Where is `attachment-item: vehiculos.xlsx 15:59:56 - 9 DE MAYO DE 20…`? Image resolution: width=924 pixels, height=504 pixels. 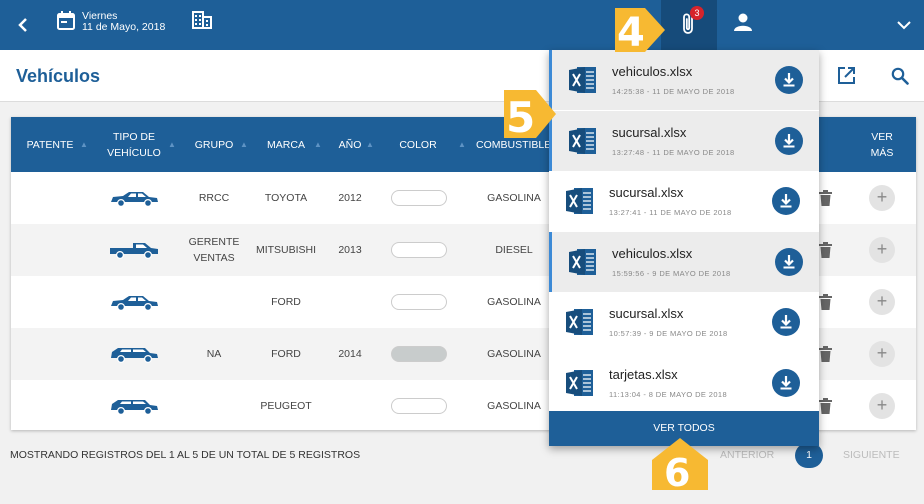 attachment-item: vehiculos.xlsx 15:59:56 - 9 DE MAYO DE 20… is located at coordinates (684, 261).